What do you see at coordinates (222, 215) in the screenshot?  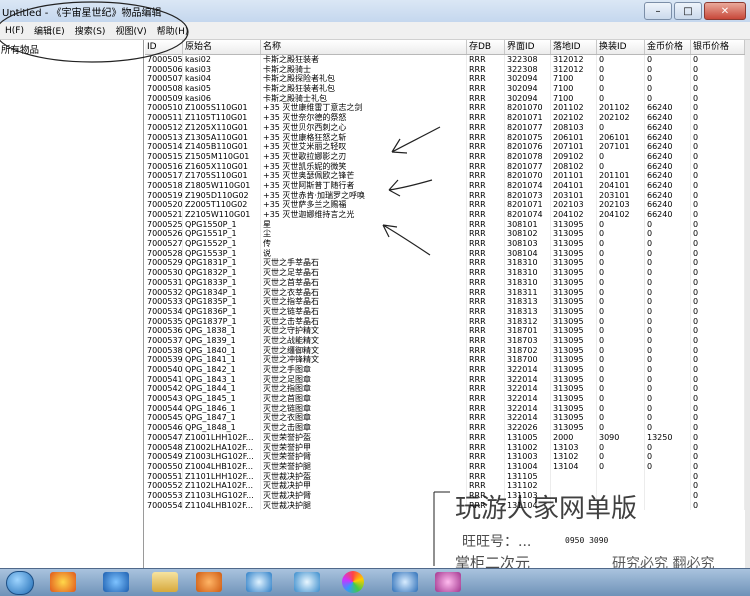 I see `table-cell: Z2105W110G01` at bounding box center [222, 215].